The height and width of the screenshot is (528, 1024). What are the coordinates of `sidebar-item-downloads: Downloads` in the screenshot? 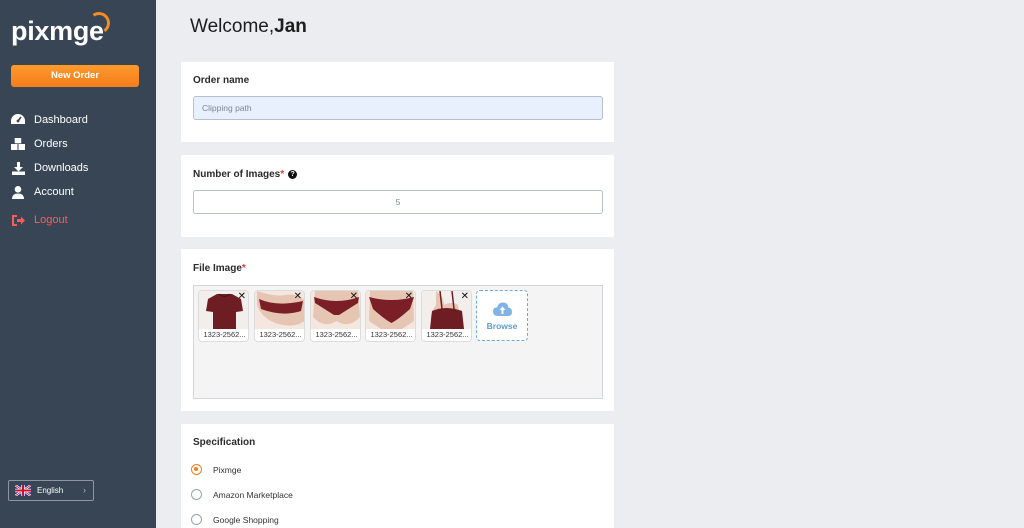 It's located at (81, 168).